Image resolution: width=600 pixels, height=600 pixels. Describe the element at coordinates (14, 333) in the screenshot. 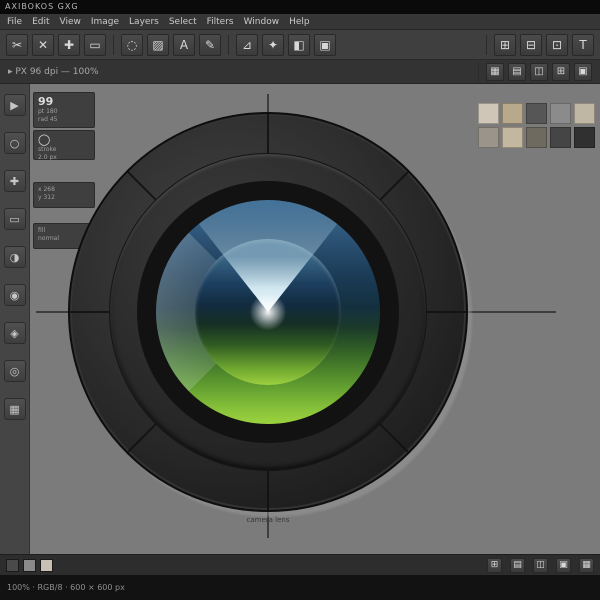

I see `shape-tool-icon: ◈` at that location.